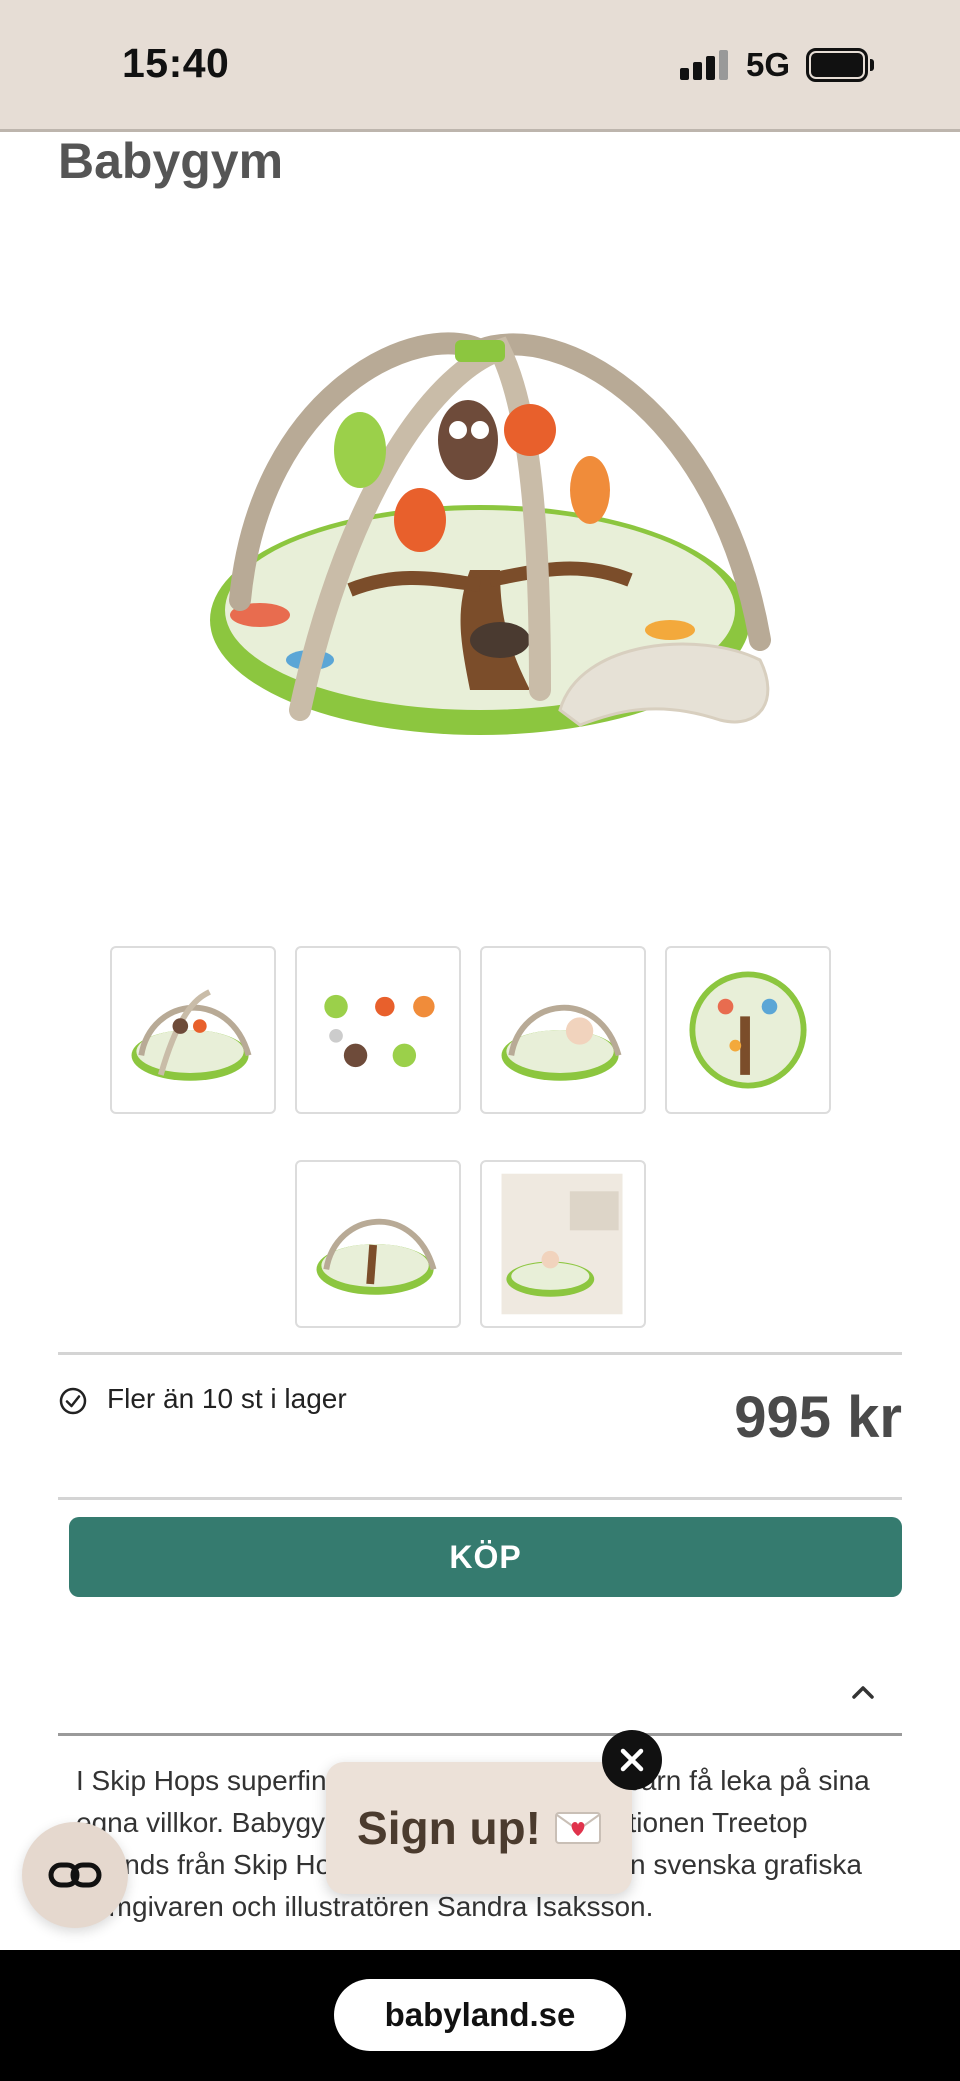 This screenshot has width=960, height=2081. What do you see at coordinates (485, 1557) in the screenshot?
I see `buy-button: KÖP` at bounding box center [485, 1557].